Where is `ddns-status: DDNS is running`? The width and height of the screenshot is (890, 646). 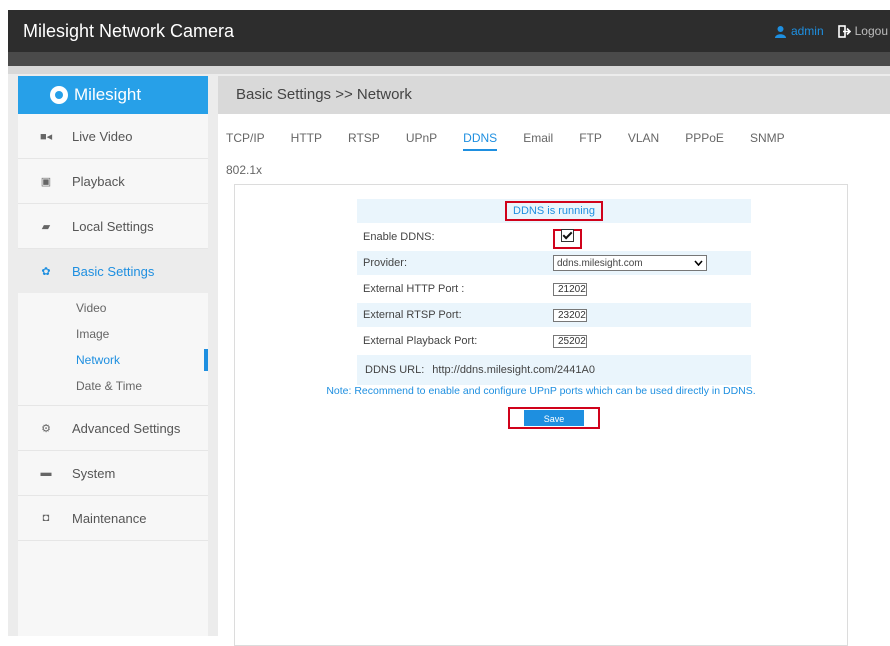
ddns-status: DDNS is running is located at coordinates (554, 211).